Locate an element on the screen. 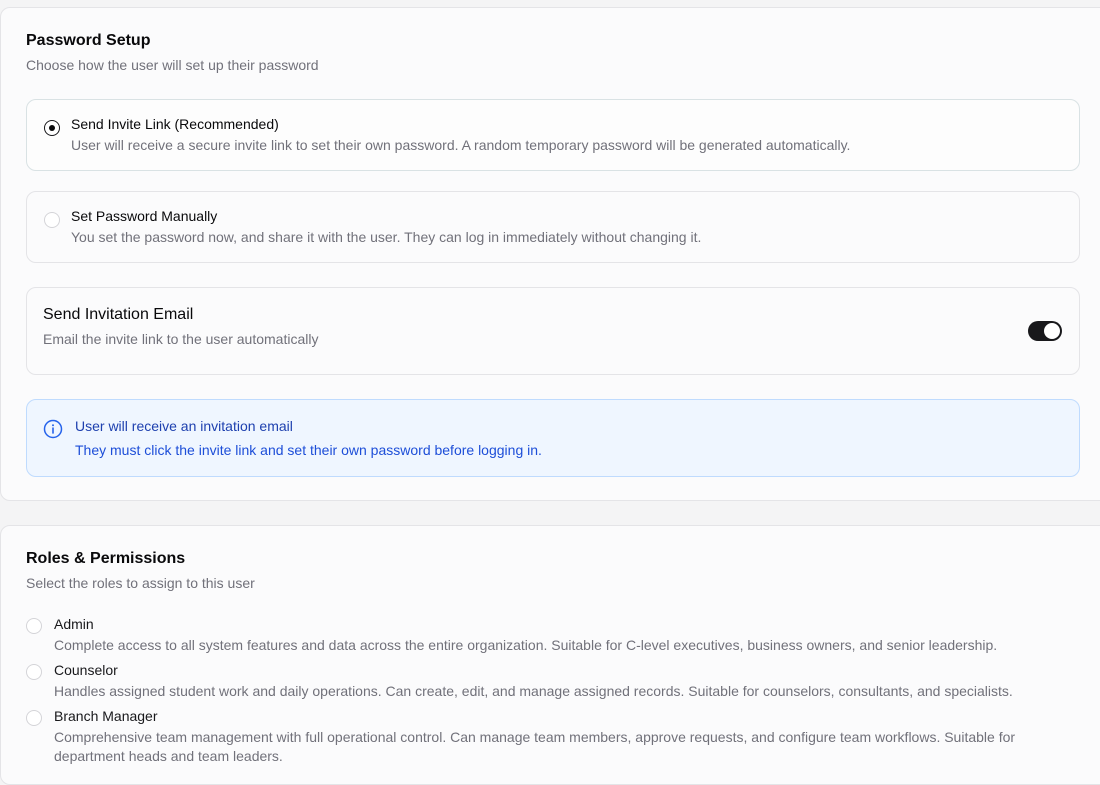 The height and width of the screenshot is (785, 1100). info-circle-icon is located at coordinates (53, 429).